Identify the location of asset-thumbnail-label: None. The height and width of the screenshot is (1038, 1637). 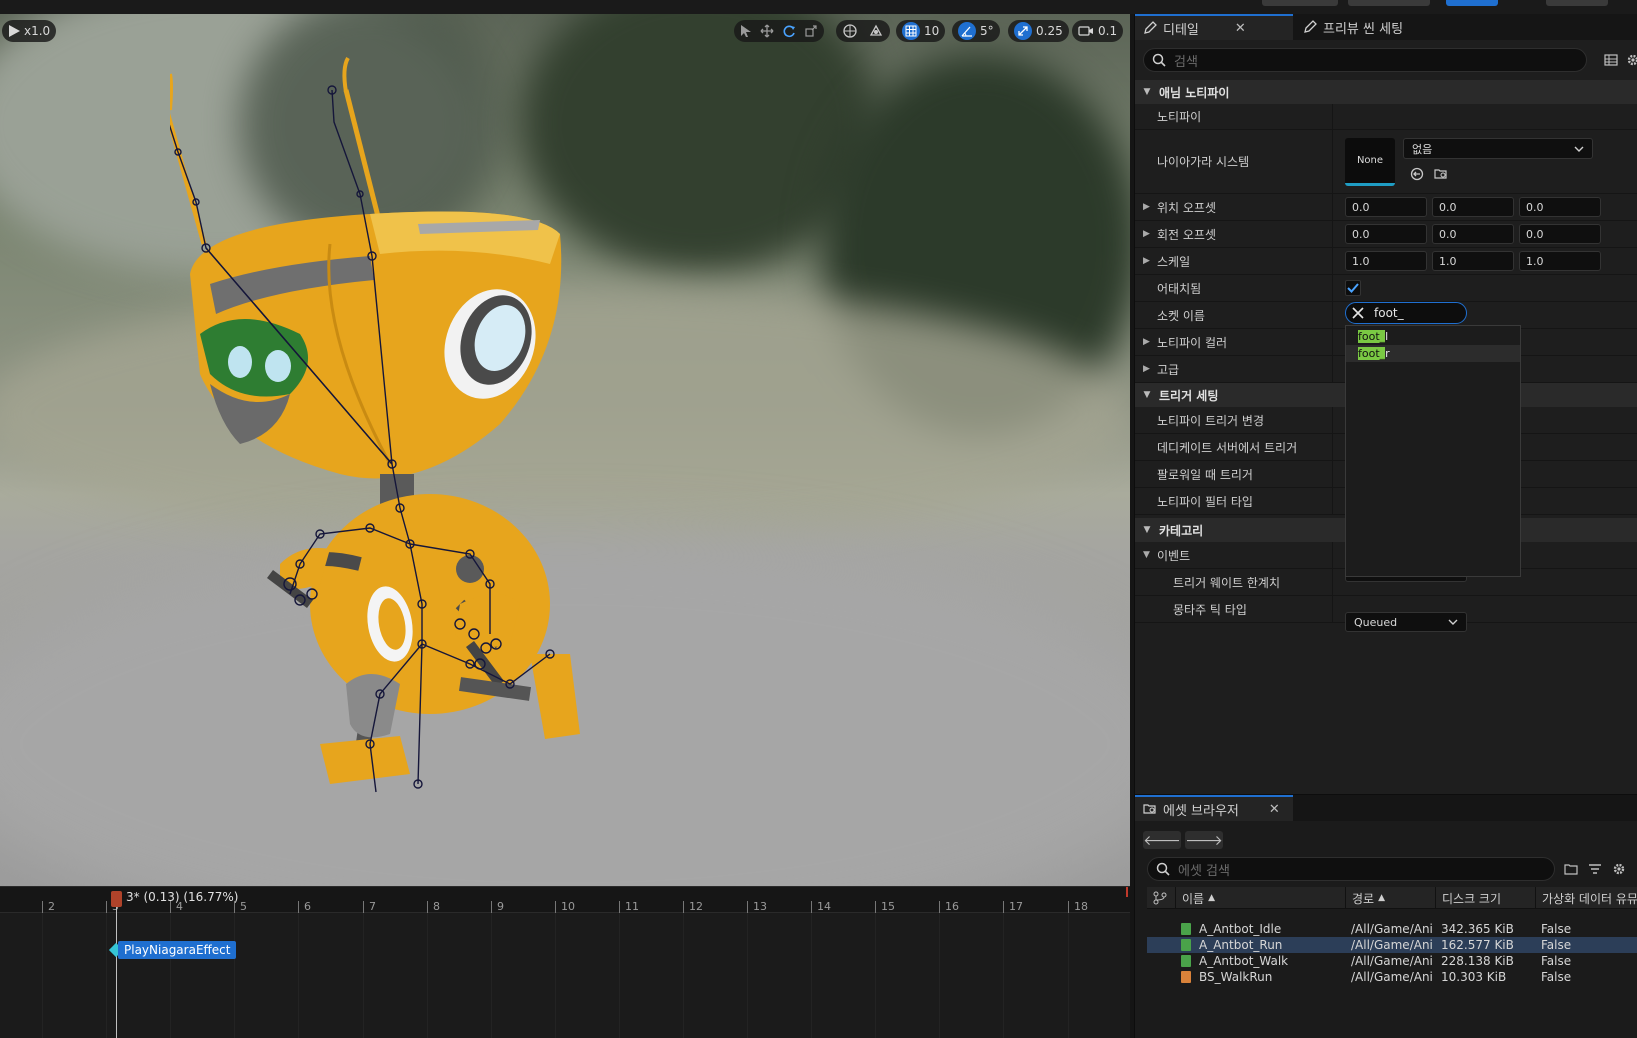
(1370, 160).